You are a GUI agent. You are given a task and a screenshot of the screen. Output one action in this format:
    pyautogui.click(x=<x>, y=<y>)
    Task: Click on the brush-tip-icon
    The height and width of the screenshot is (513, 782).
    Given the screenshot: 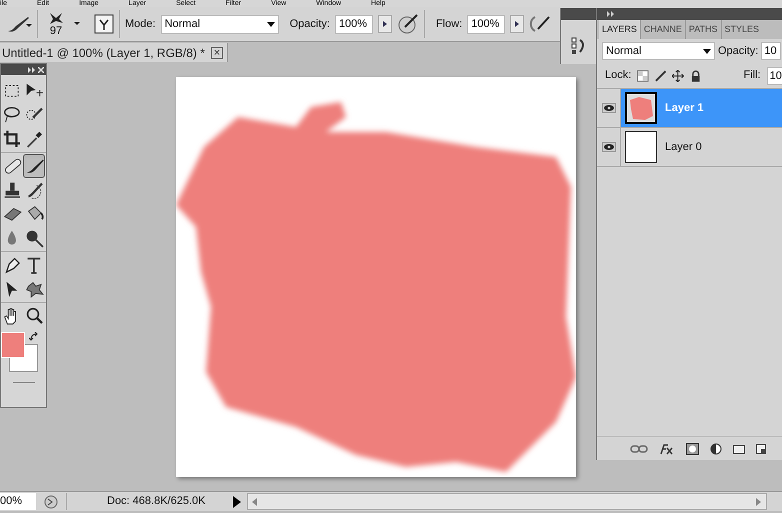 What is the action you would take?
    pyautogui.click(x=56, y=18)
    